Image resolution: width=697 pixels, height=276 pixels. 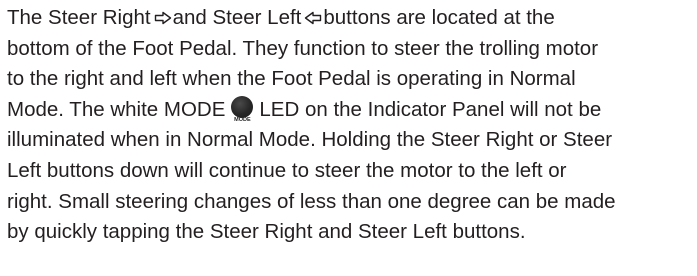 I want to click on text-segment: buttons are located at the, so click(x=439, y=17).